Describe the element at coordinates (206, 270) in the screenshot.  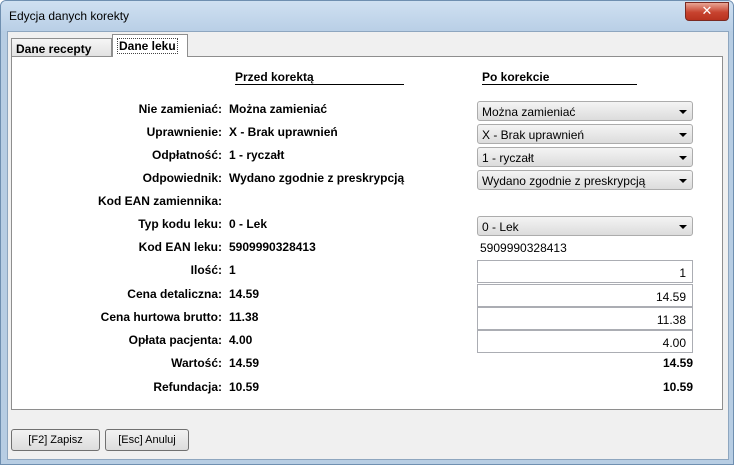
I see `label-ilosc: Ilość:` at that location.